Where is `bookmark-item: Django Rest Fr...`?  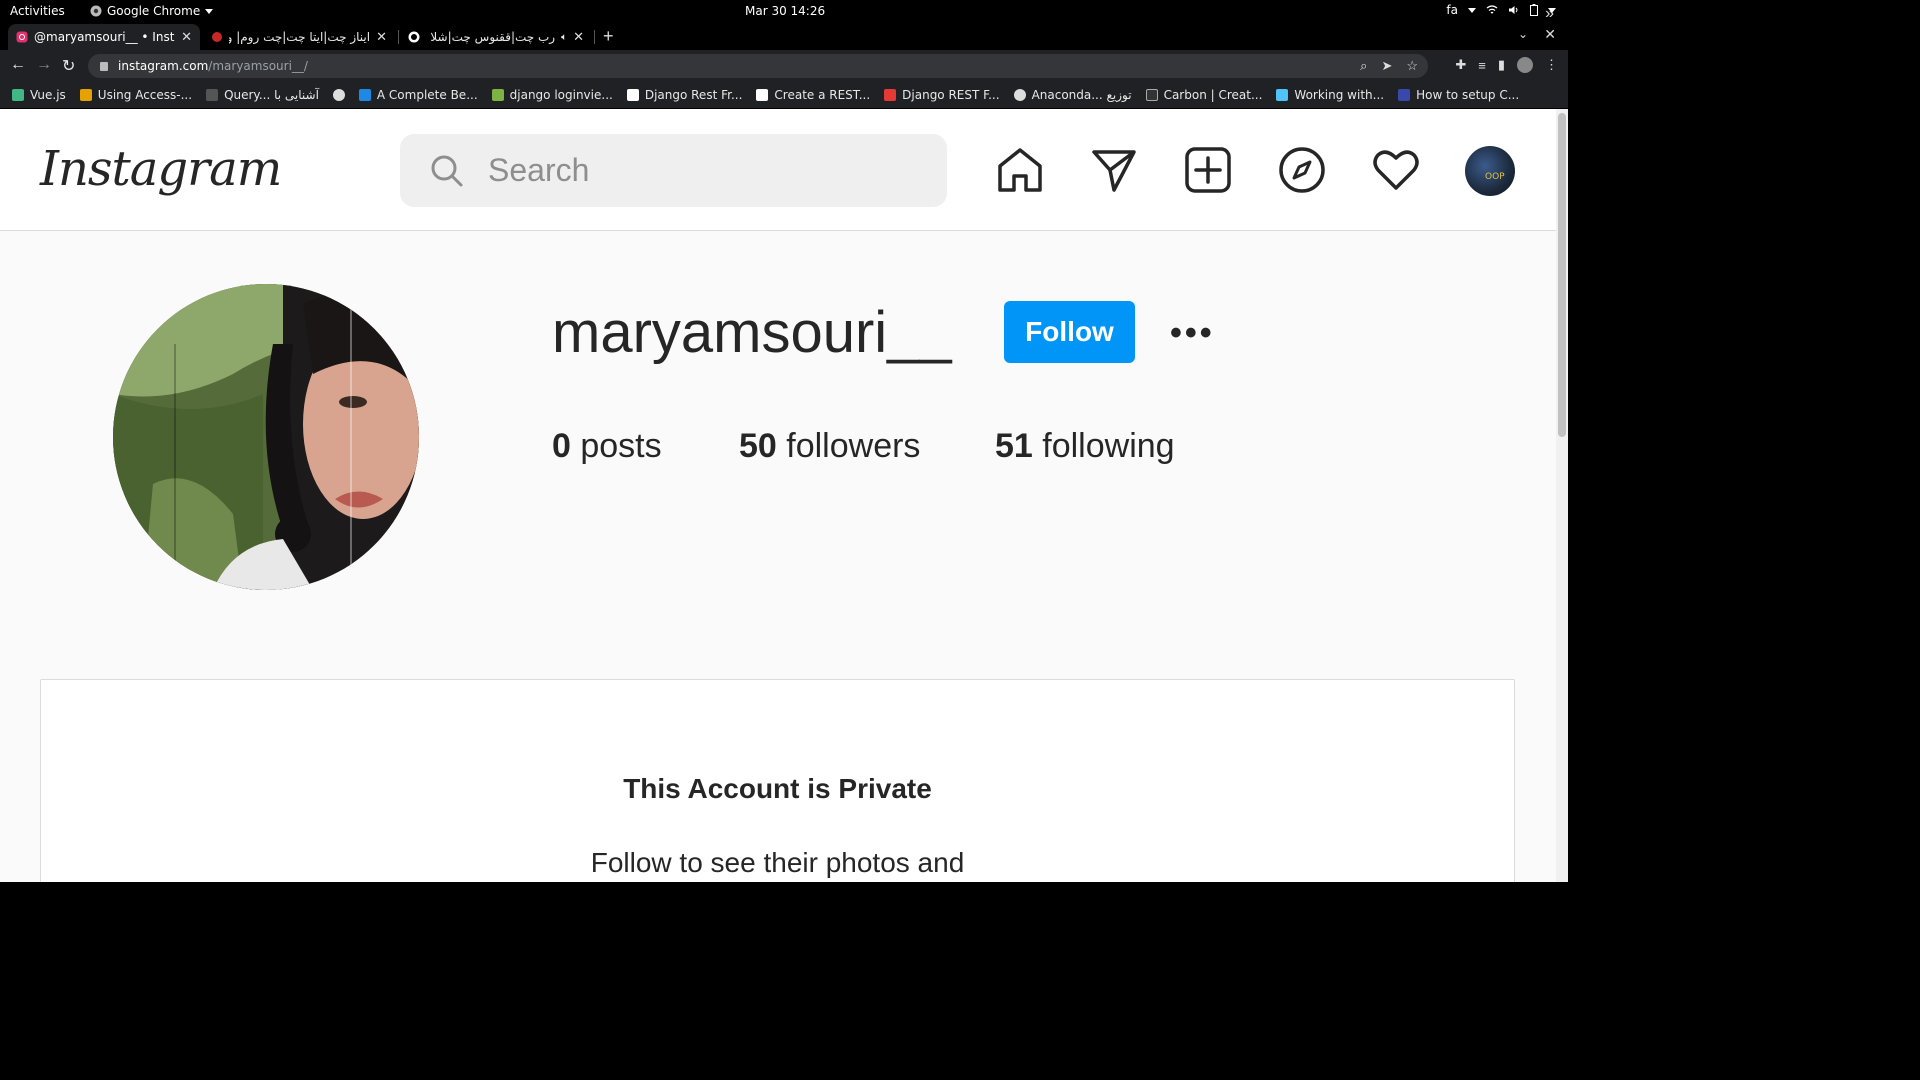 bookmark-item: Django Rest Fr... is located at coordinates (684, 95).